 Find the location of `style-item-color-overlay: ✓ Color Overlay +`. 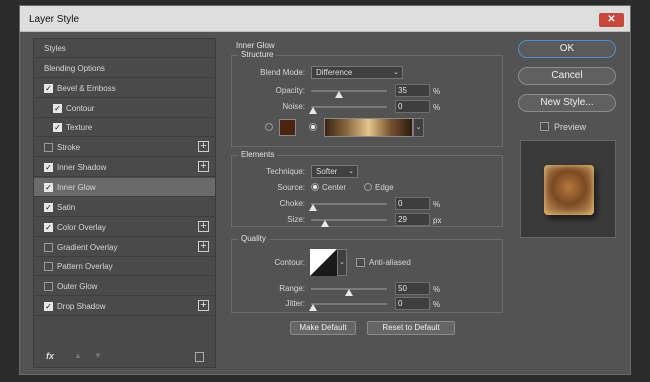

style-item-color-overlay: ✓ Color Overlay + is located at coordinates (124, 227).